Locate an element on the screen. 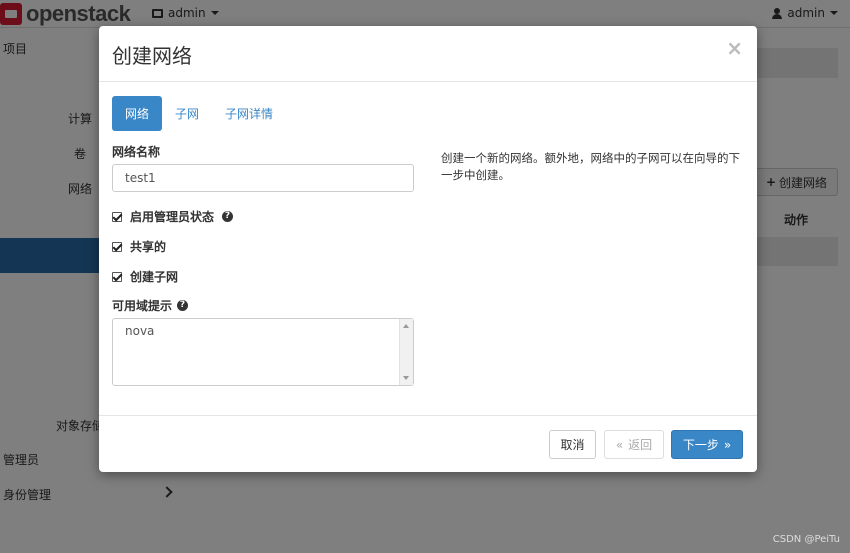 This screenshot has width=850, height=553. help-description: 创建一个新的网络。额外地，网络中的子网可以在向导的下一步中创建。 is located at coordinates (590, 166).